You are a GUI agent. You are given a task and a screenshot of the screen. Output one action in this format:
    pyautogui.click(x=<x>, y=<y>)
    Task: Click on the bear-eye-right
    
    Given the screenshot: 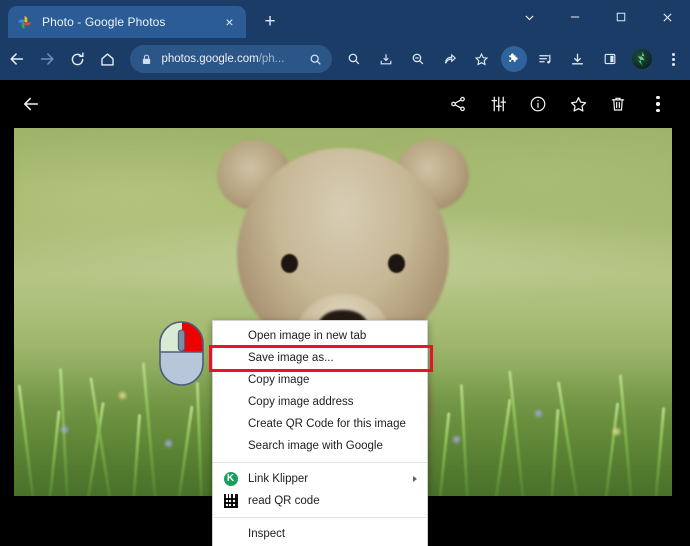 What is the action you would take?
    pyautogui.click(x=396, y=263)
    